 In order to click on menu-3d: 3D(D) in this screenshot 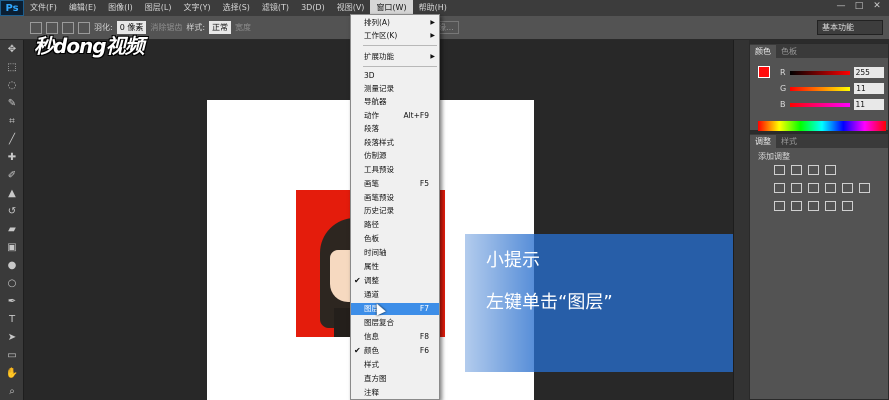, I will do `click(313, 8)`.